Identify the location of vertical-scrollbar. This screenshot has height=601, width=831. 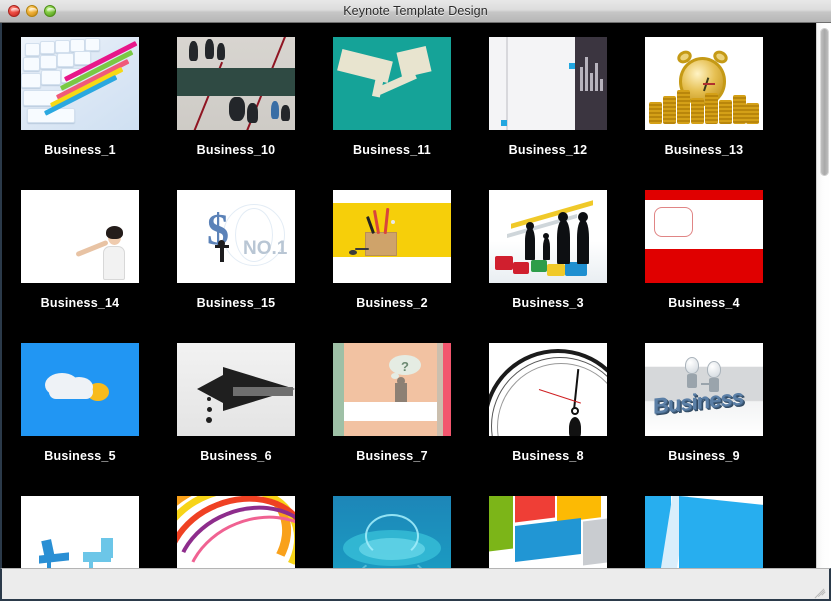
(823, 295).